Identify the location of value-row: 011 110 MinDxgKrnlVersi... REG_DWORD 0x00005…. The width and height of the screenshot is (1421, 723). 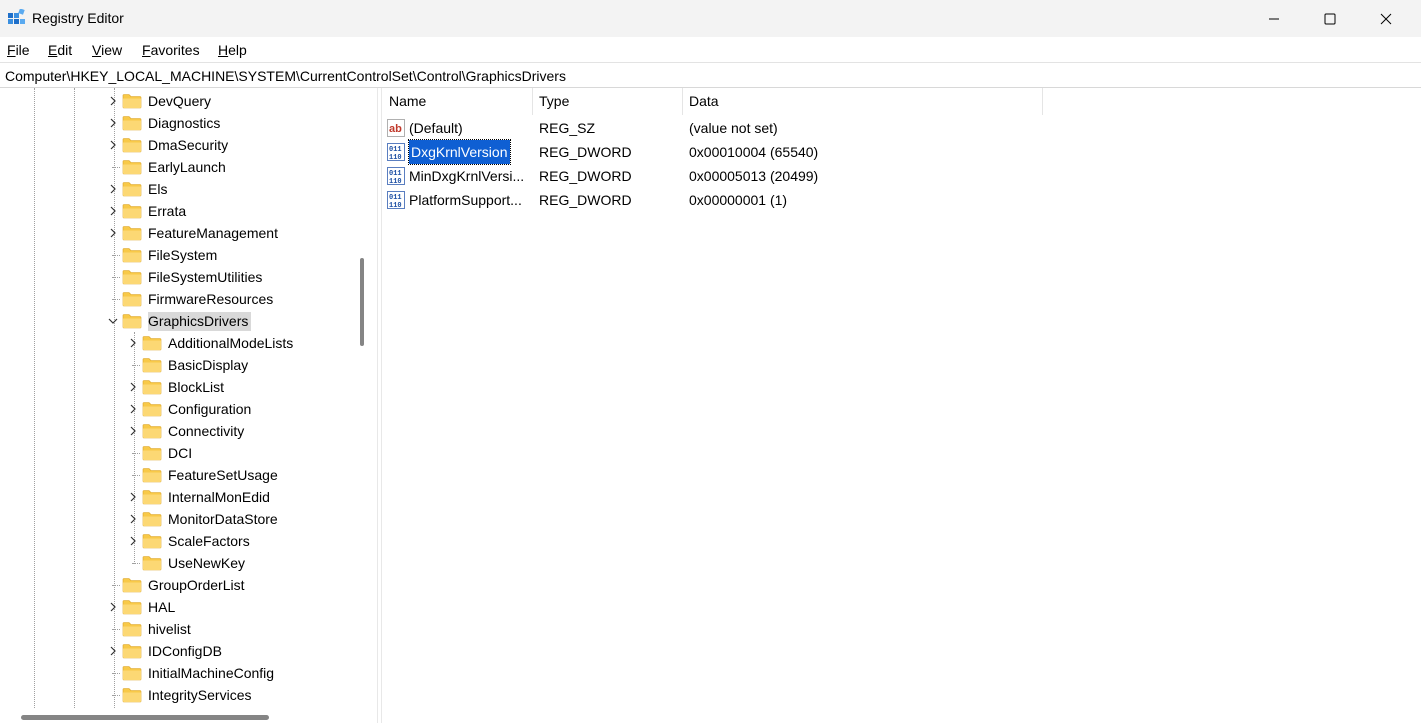
(901, 176).